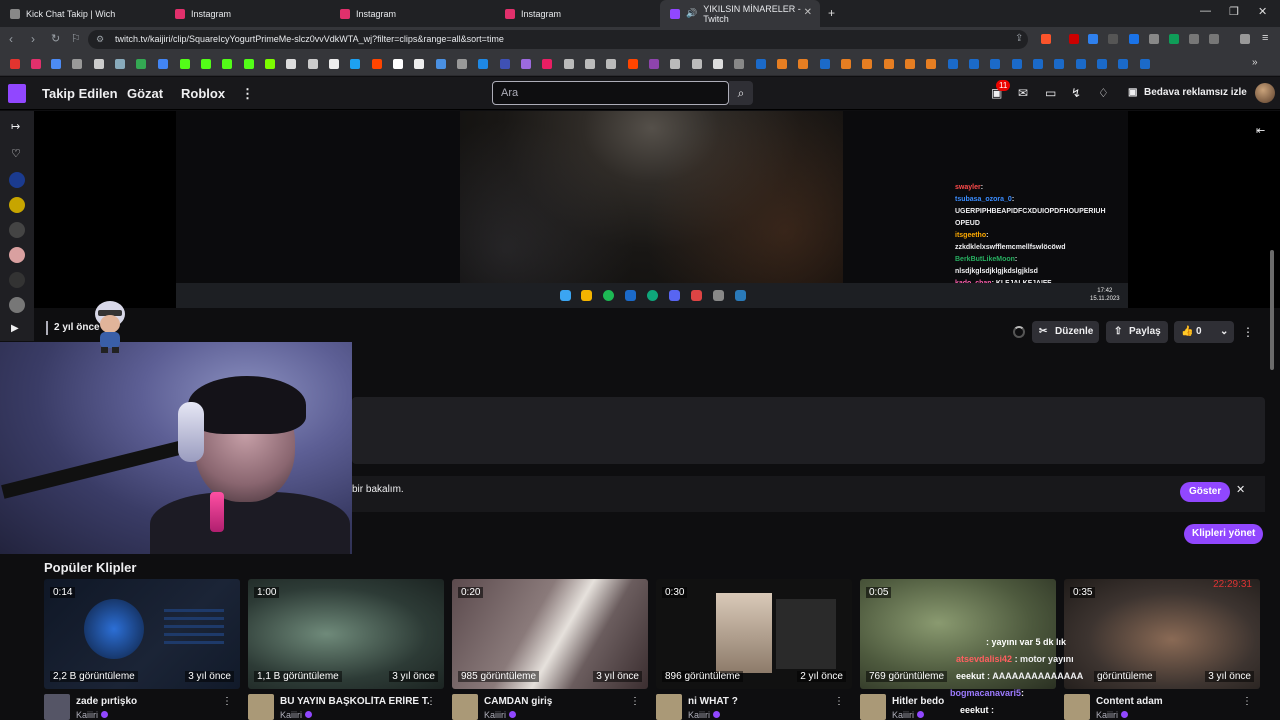 The image size is (1280, 720). Describe the element at coordinates (741, 93) in the screenshot. I see `search-icon: ⌕` at that location.